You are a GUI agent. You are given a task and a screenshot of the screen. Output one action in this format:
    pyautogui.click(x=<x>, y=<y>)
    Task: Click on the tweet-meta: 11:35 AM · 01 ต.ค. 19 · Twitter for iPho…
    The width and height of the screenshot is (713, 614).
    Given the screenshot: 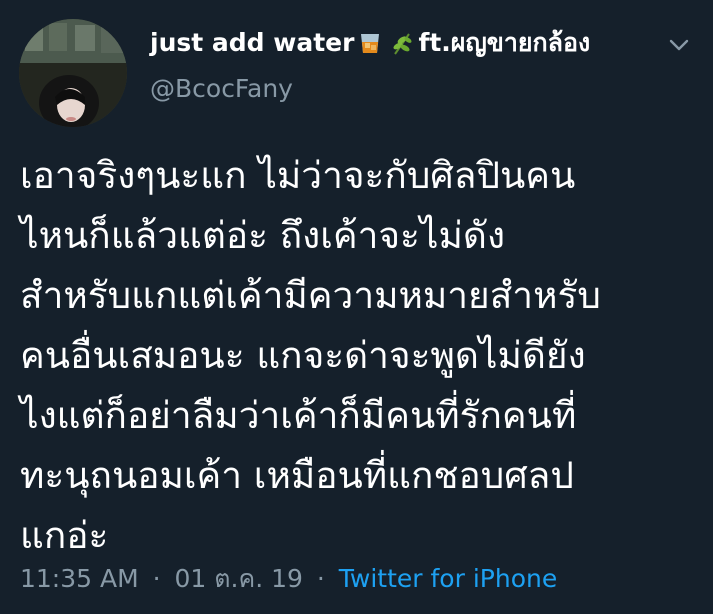 What is the action you would take?
    pyautogui.click(x=288, y=579)
    